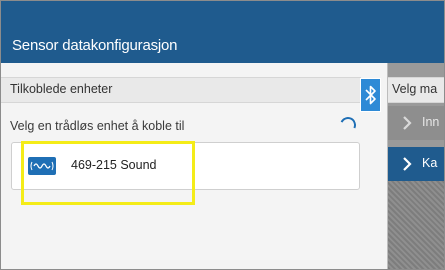  Describe the element at coordinates (114, 165) in the screenshot. I see `device-name: 469-215 Sound` at that location.